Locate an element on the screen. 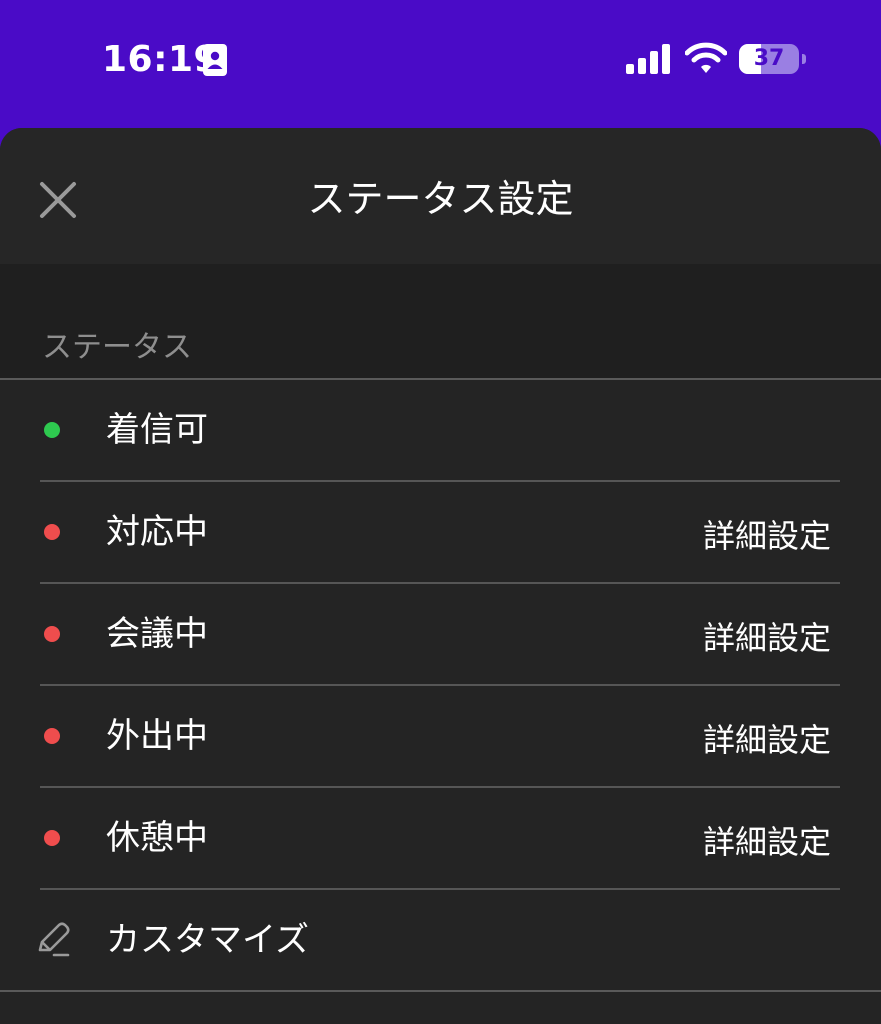 Image resolution: width=881 pixels, height=1024 pixels. section-label: ステータス is located at coordinates (117, 347).